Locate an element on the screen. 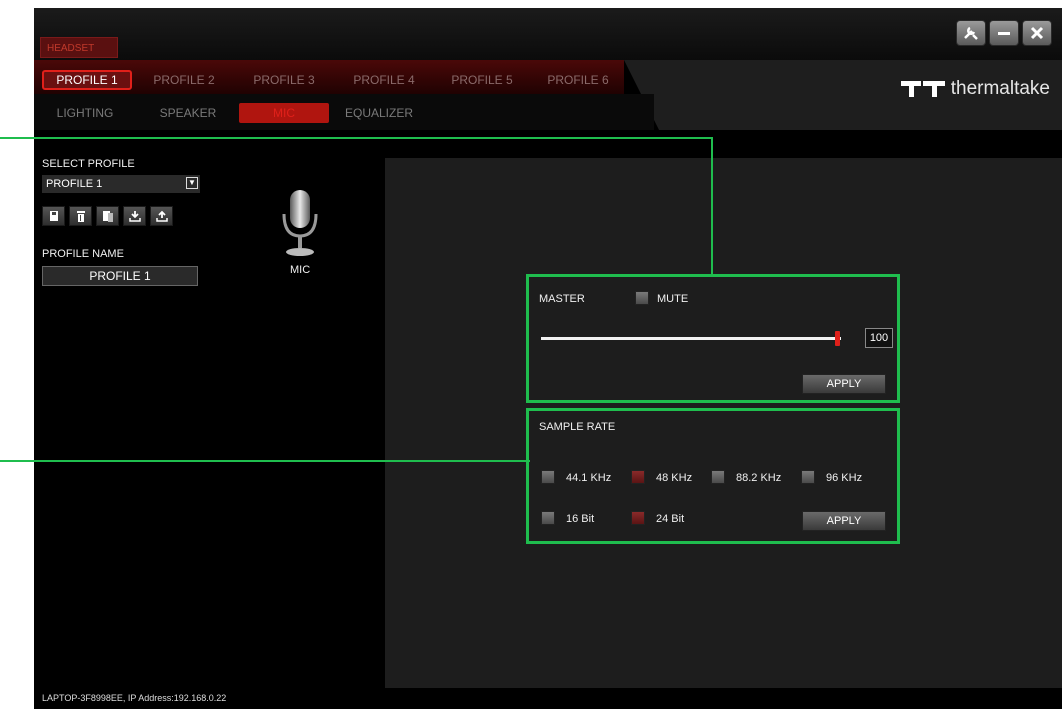  tab-lighting: LIGHTING is located at coordinates (85, 113).